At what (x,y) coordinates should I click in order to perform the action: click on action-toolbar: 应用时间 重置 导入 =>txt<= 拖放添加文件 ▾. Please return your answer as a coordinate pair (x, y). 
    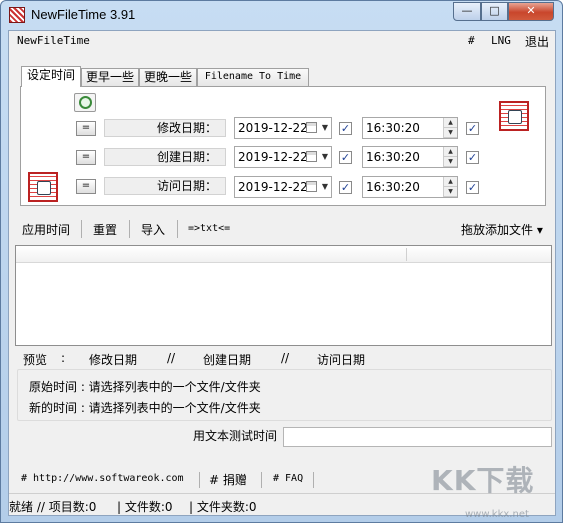
    Looking at the image, I should click on (282, 229).